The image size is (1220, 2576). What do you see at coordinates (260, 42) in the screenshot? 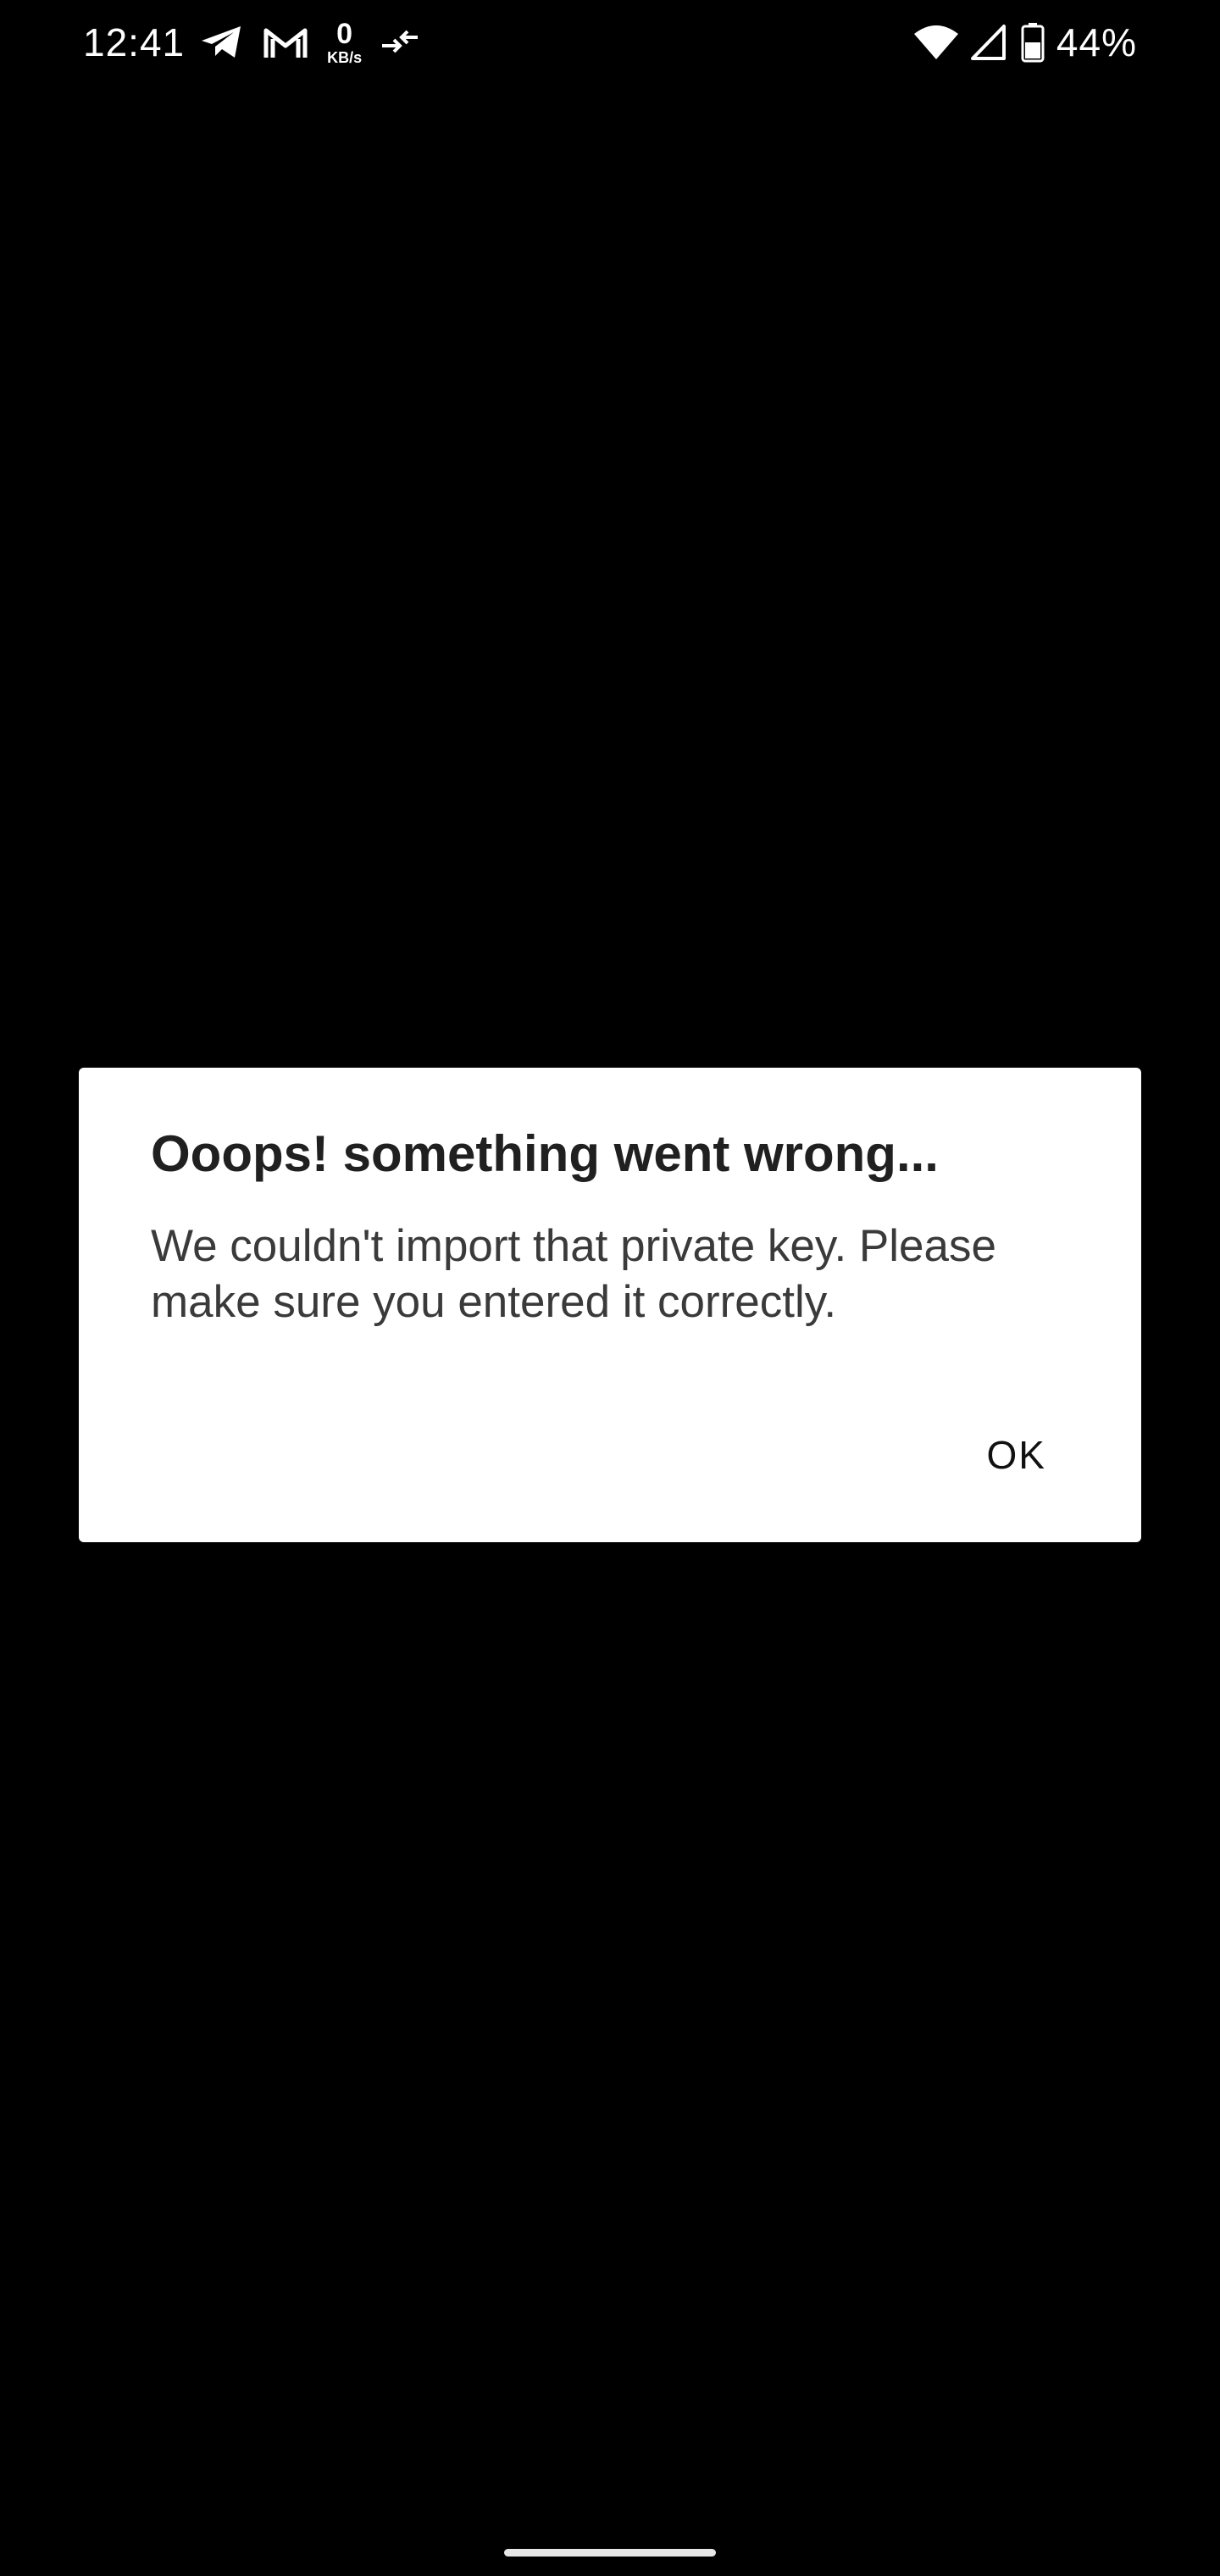
I see `status-bar-left: 12:41 0 KB/s` at bounding box center [260, 42].